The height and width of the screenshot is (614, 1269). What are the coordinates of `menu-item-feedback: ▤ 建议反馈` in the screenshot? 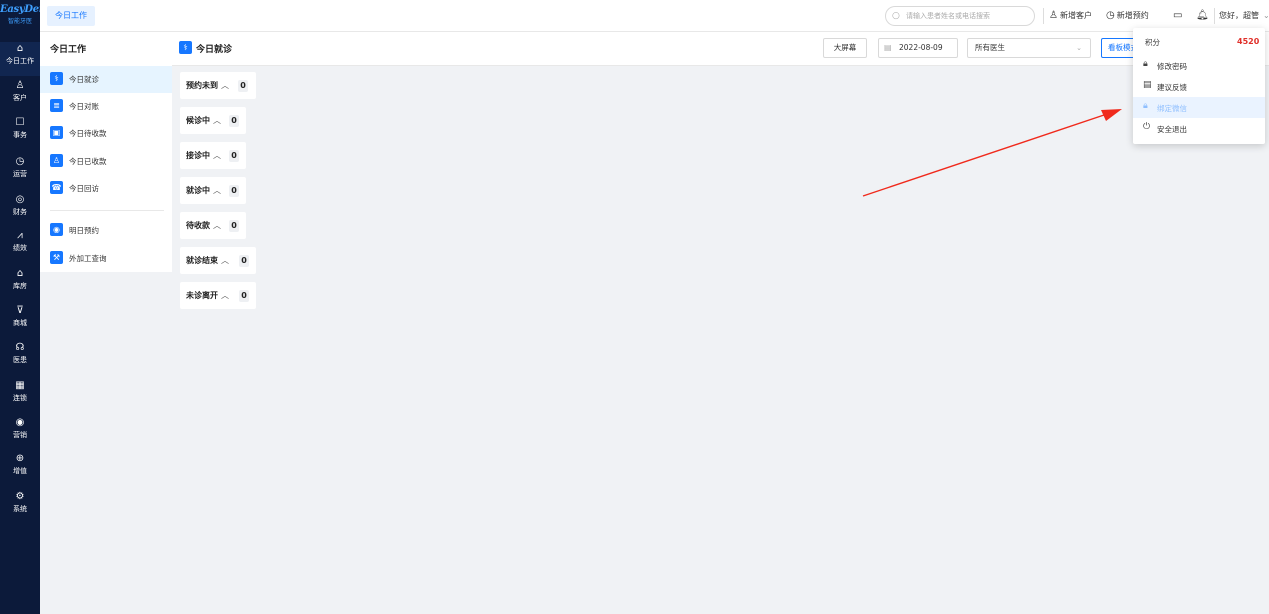 It's located at (1199, 86).